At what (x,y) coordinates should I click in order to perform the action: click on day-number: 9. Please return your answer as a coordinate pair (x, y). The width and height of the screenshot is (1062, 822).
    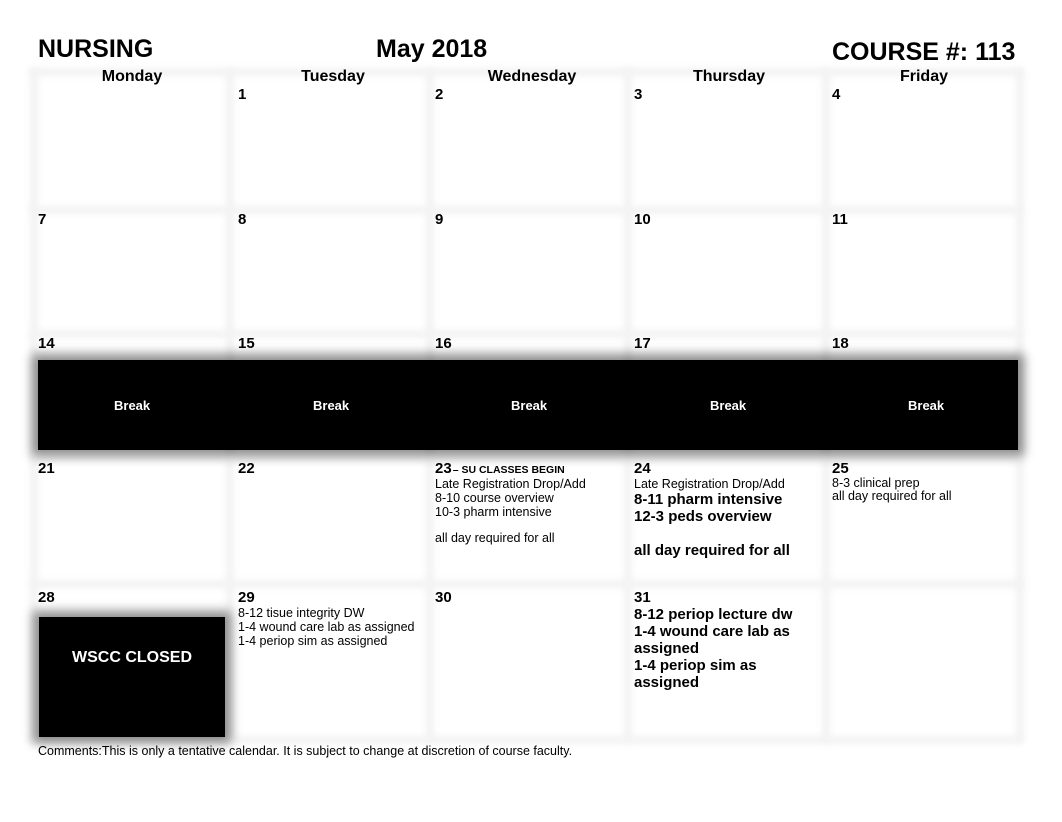
    Looking at the image, I should click on (439, 219).